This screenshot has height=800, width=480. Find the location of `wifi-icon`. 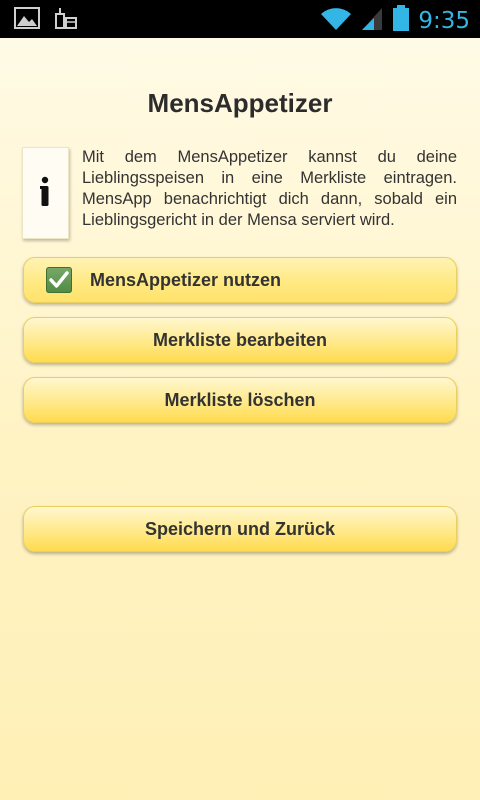

wifi-icon is located at coordinates (336, 20).